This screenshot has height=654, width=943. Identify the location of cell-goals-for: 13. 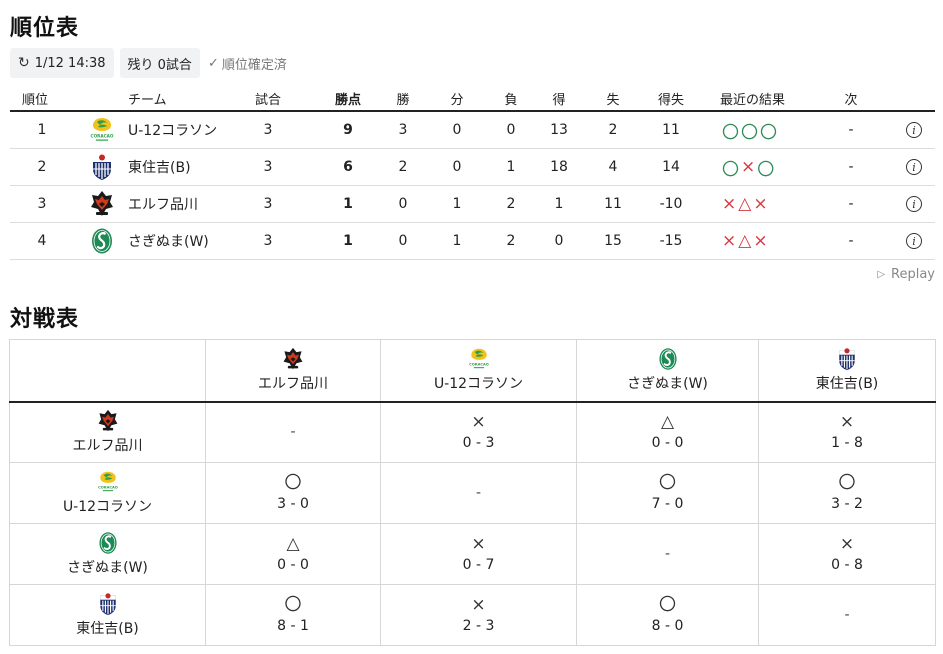
(559, 130).